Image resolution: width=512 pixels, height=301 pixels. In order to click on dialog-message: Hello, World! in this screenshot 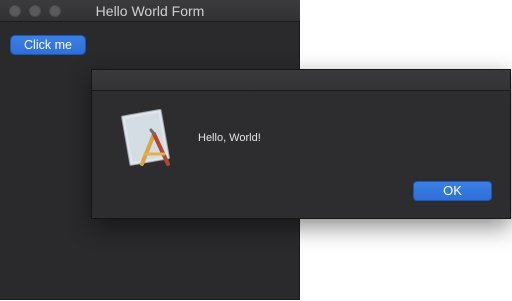, I will do `click(229, 138)`.